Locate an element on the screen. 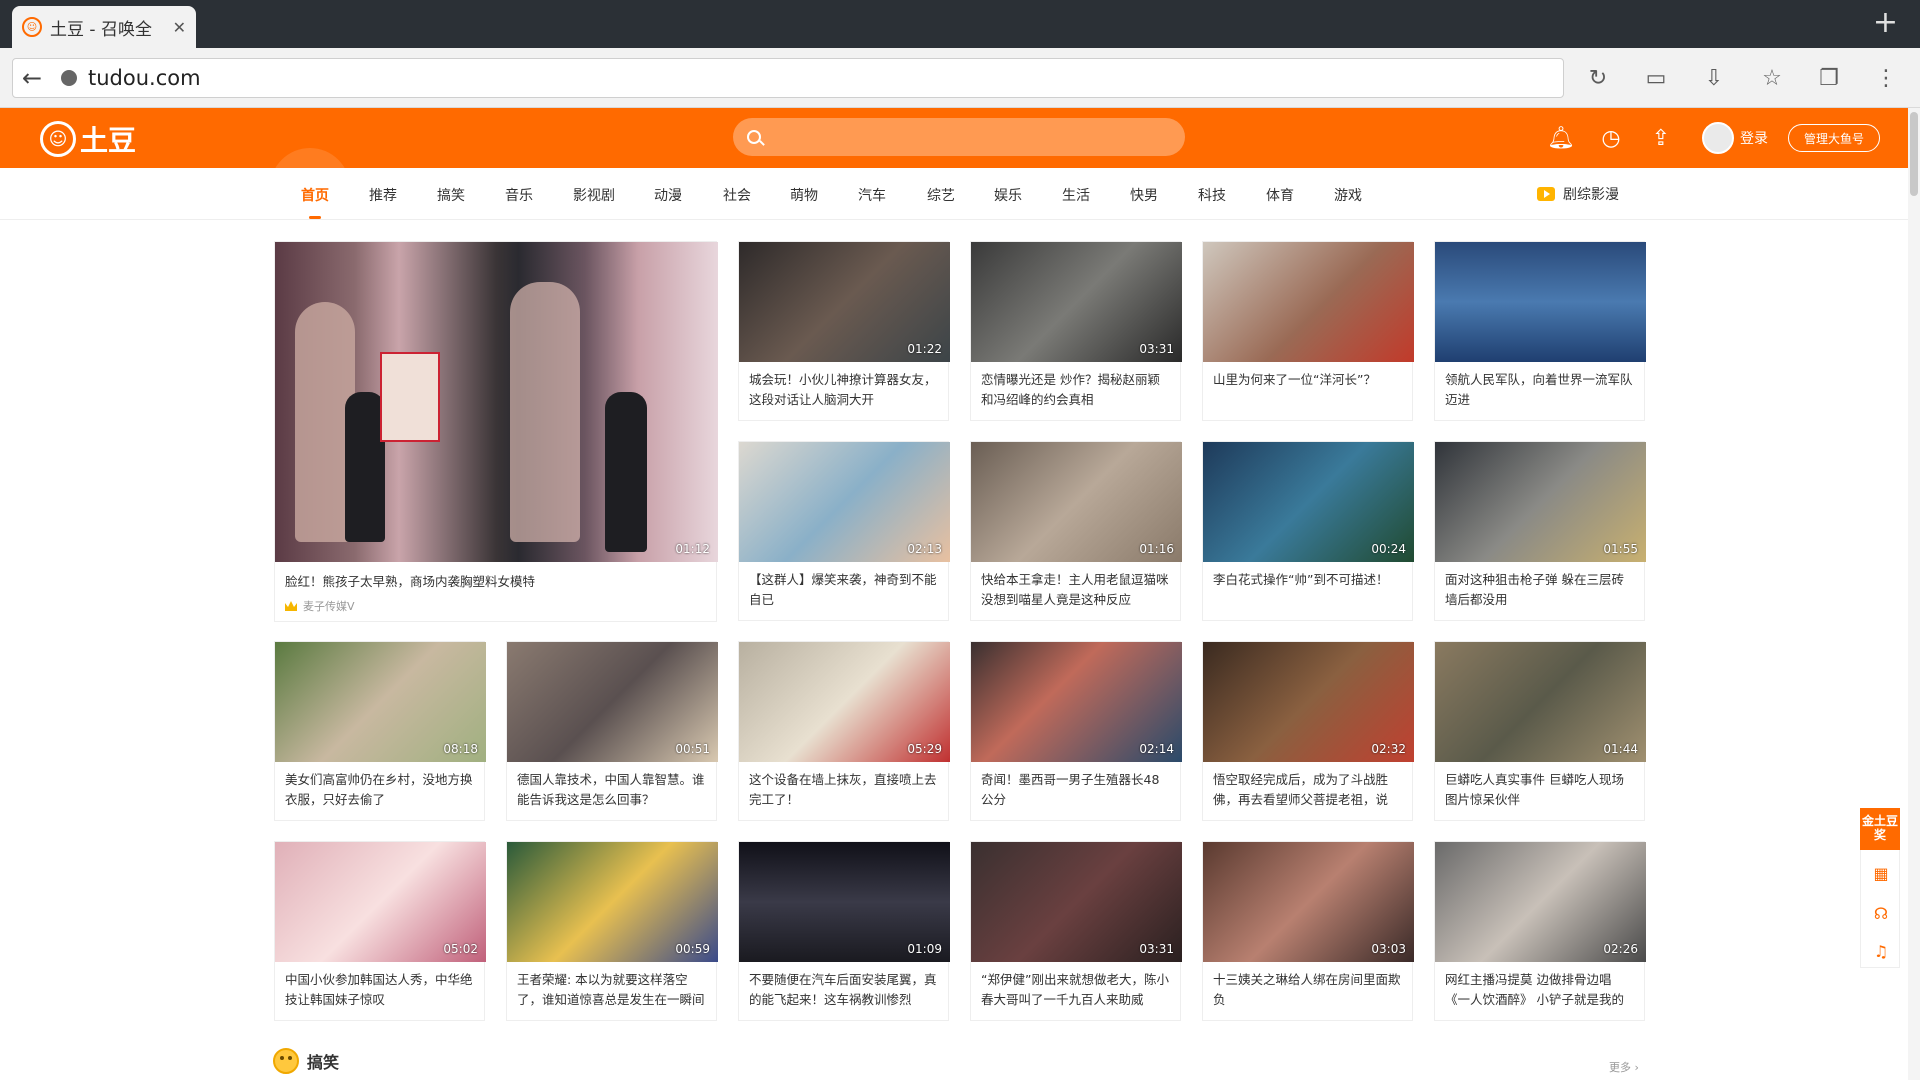 The height and width of the screenshot is (1080, 1920). video-card: 山里为何来了一位“洋河长”？ is located at coordinates (1308, 331).